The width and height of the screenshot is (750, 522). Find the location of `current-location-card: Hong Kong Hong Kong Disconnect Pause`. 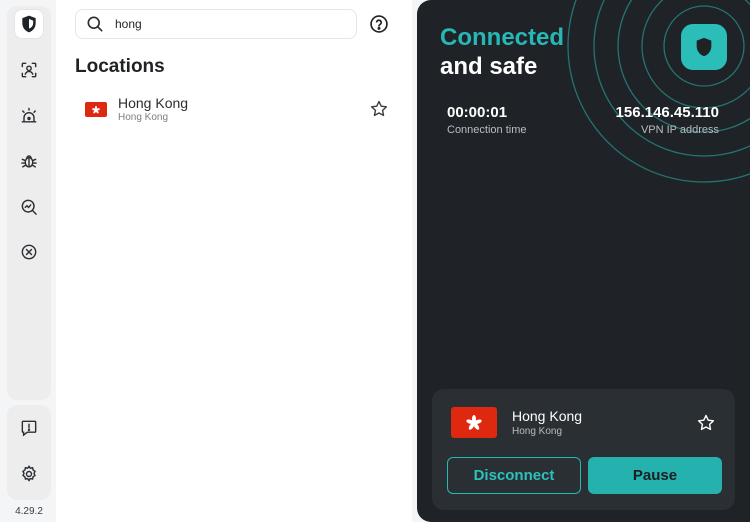

current-location-card: Hong Kong Hong Kong Disconnect Pause is located at coordinates (583, 449).